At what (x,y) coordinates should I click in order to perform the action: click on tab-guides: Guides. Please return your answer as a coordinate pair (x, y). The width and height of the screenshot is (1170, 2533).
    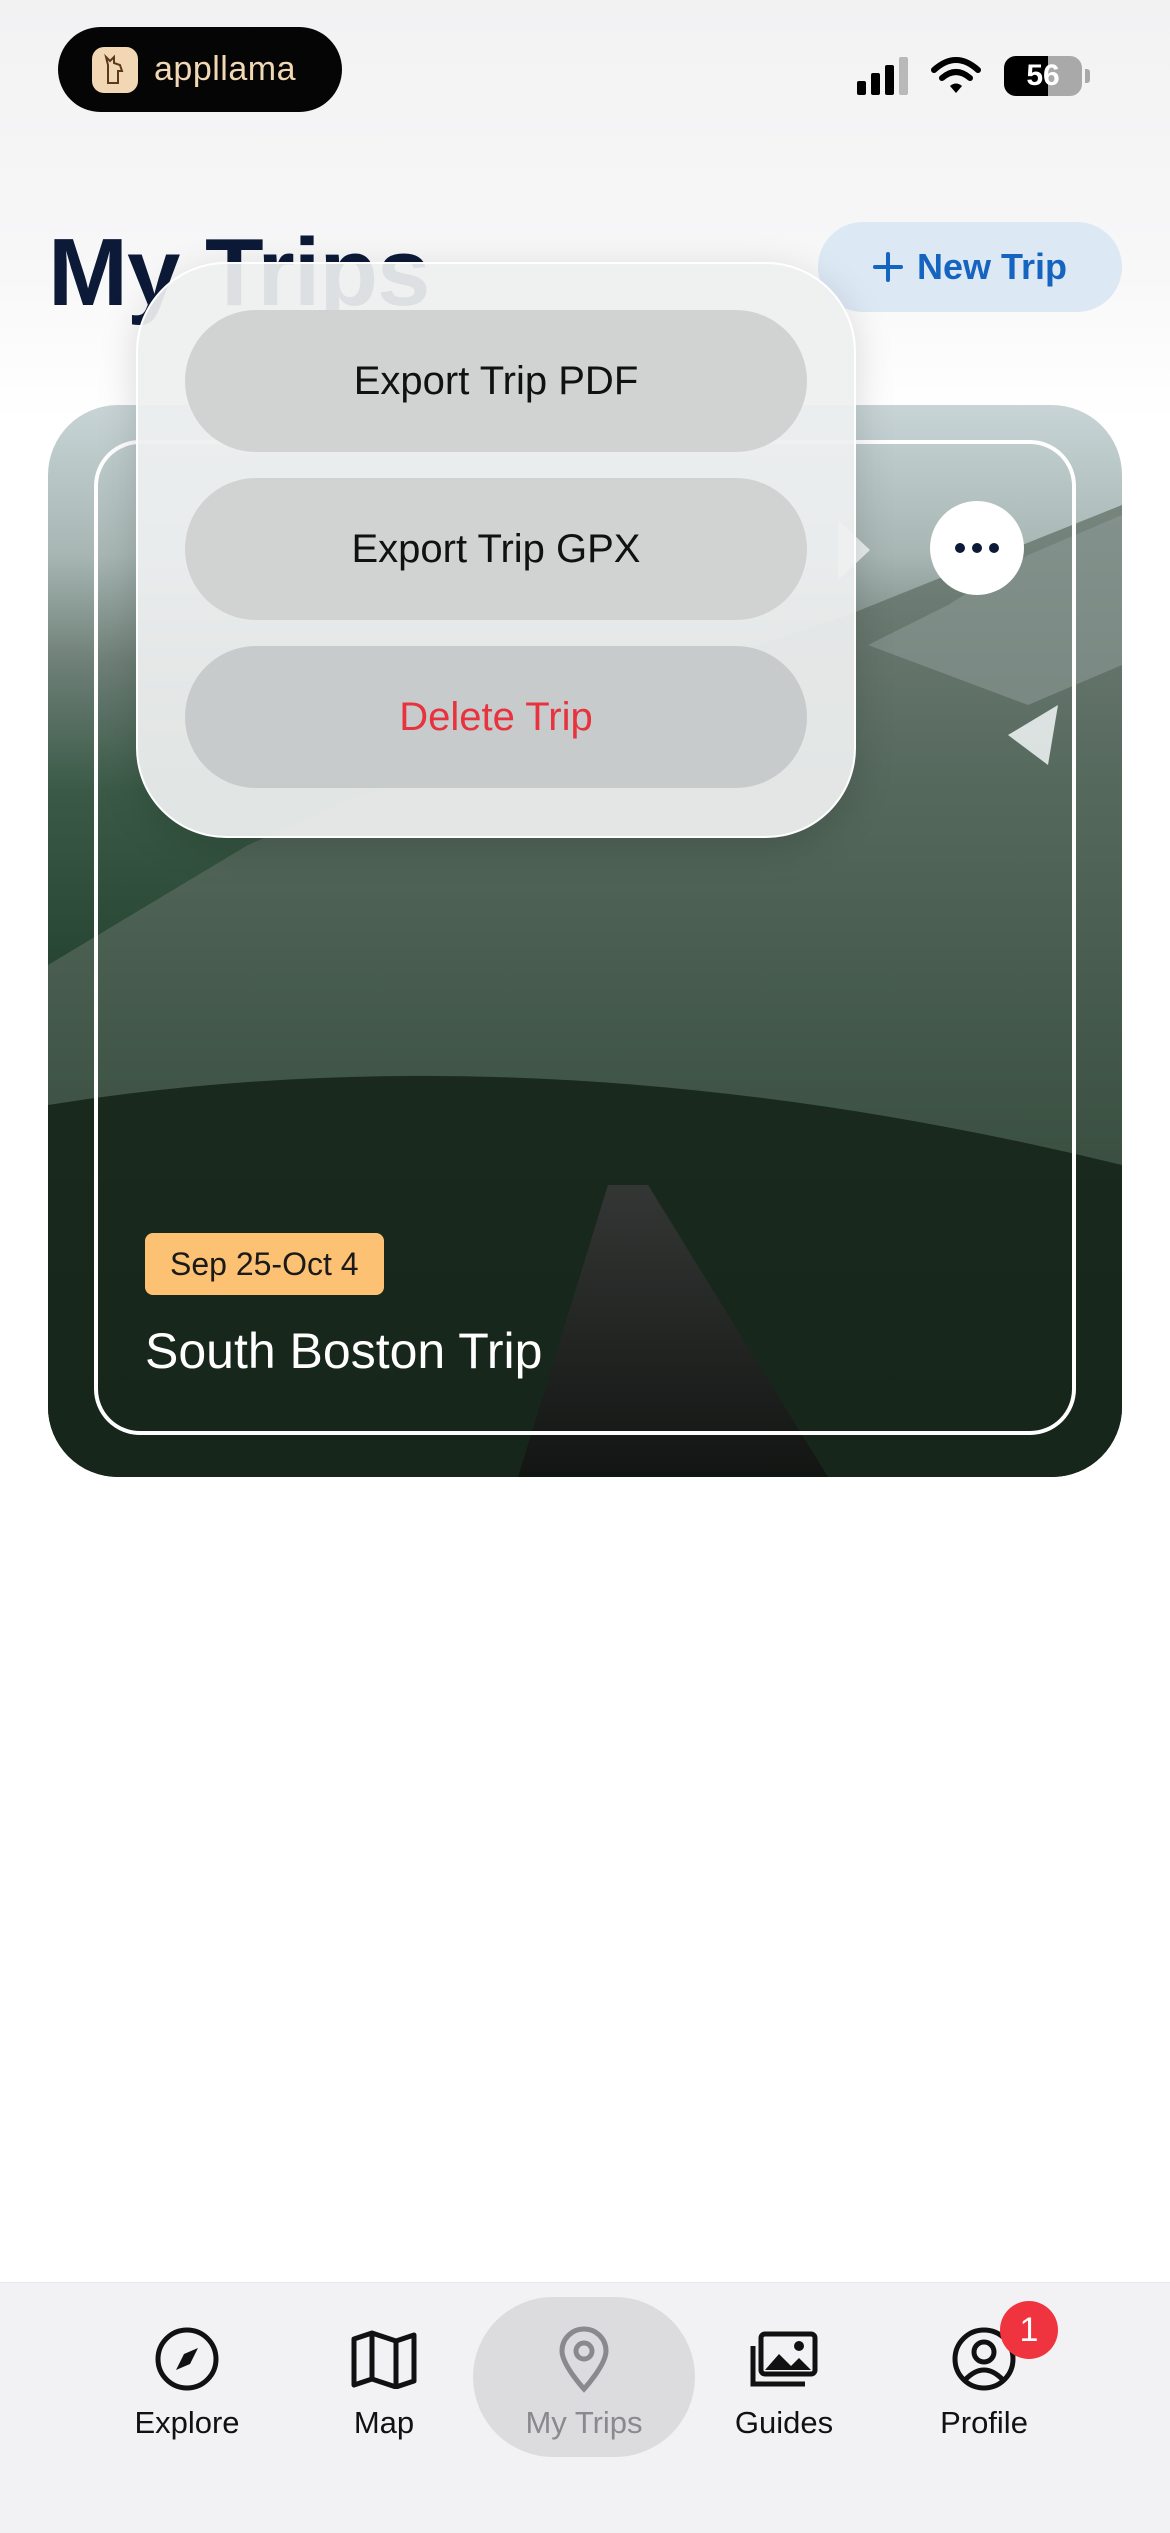
    Looking at the image, I should click on (784, 2408).